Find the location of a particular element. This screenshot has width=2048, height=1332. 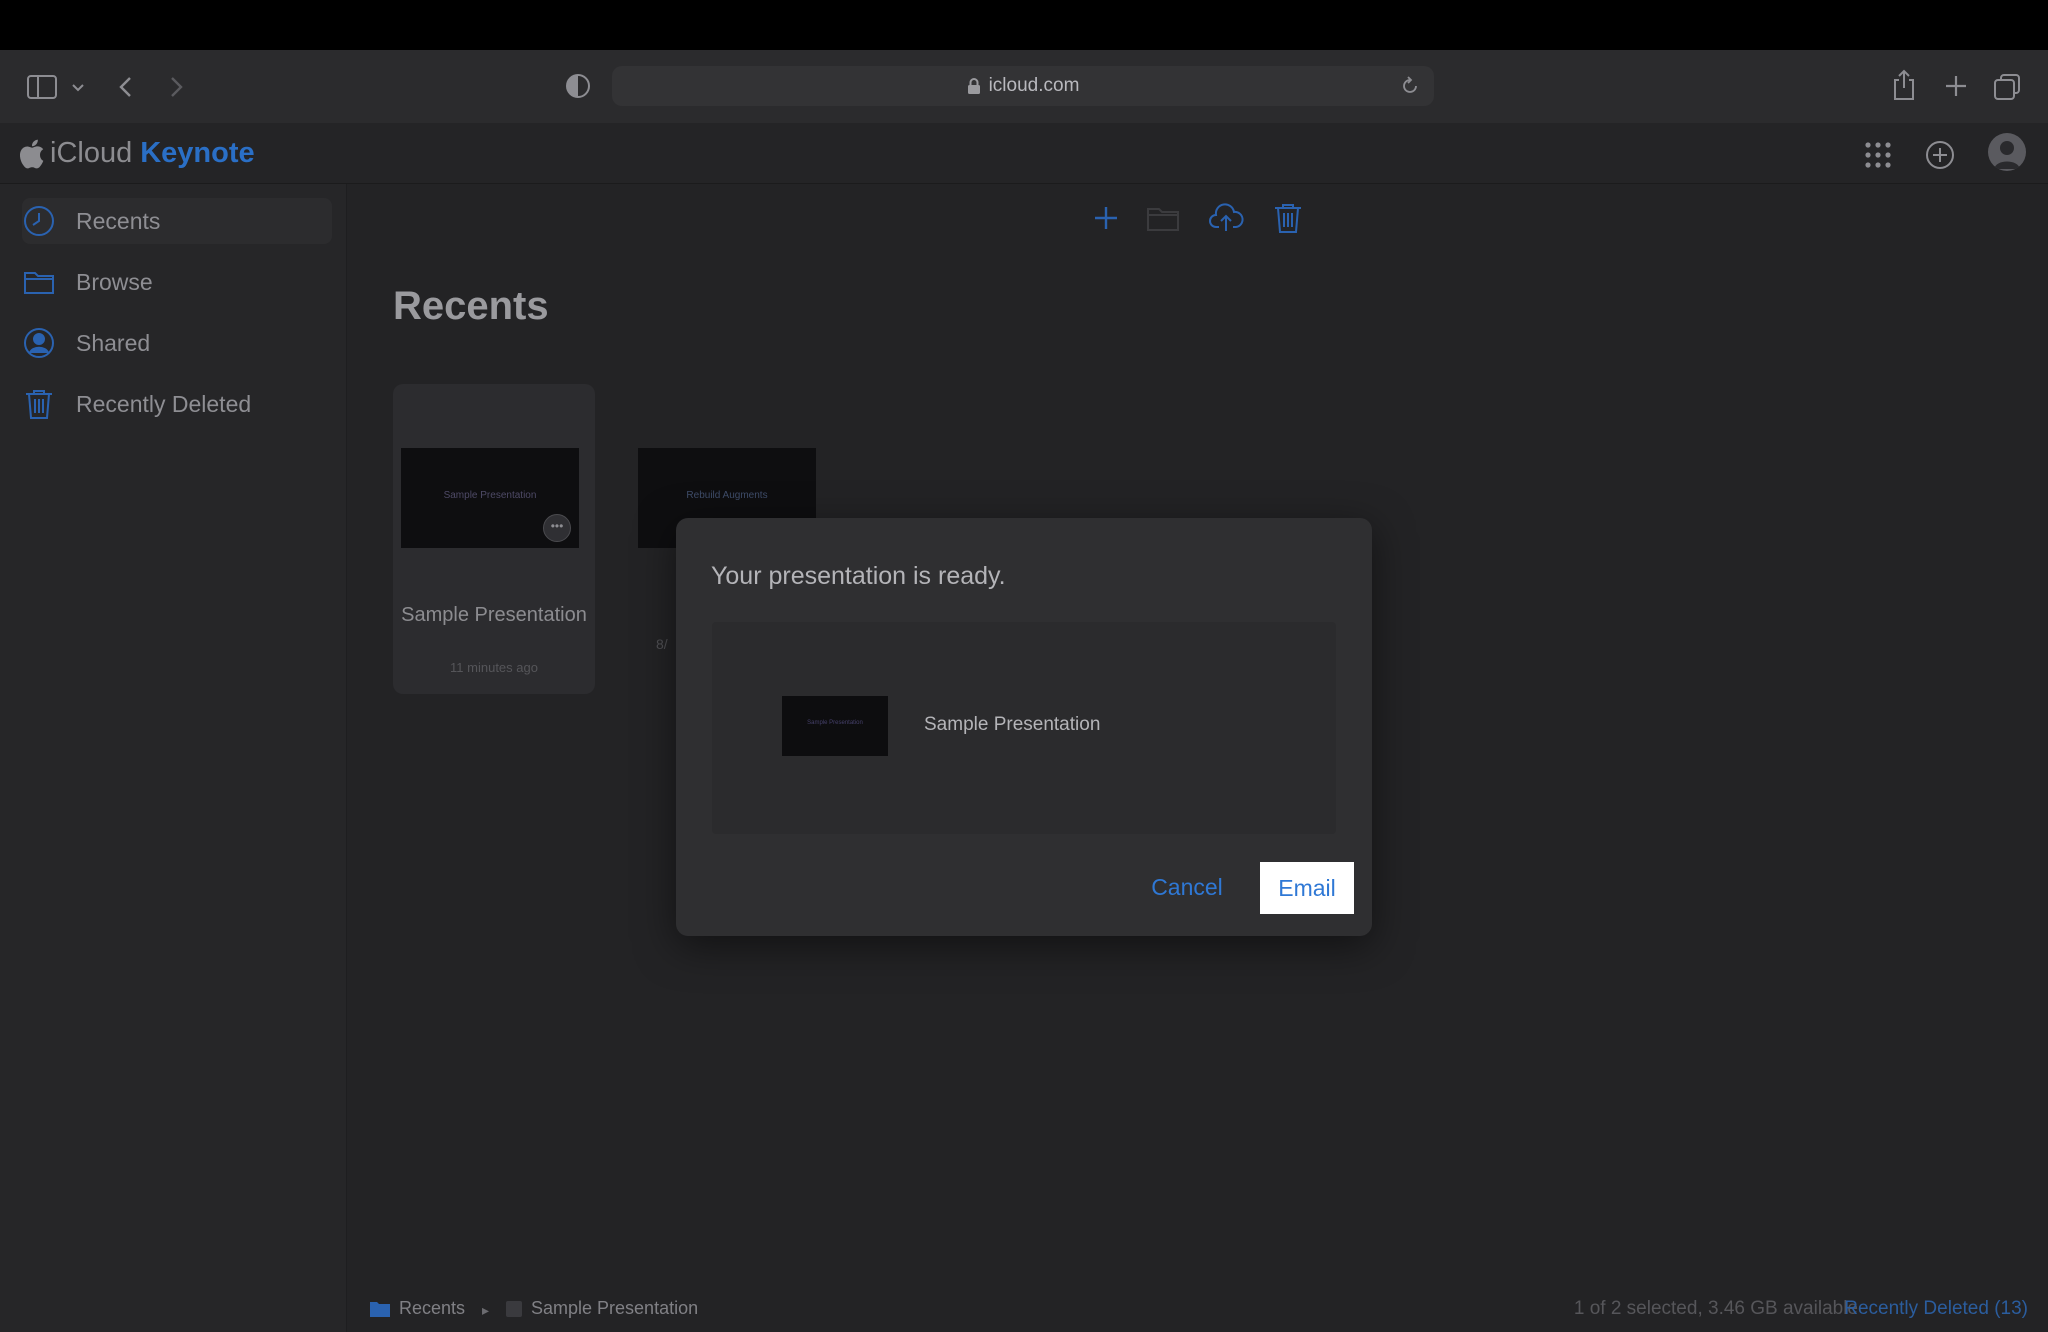

tab-overview-icon is located at coordinates (2007, 87).